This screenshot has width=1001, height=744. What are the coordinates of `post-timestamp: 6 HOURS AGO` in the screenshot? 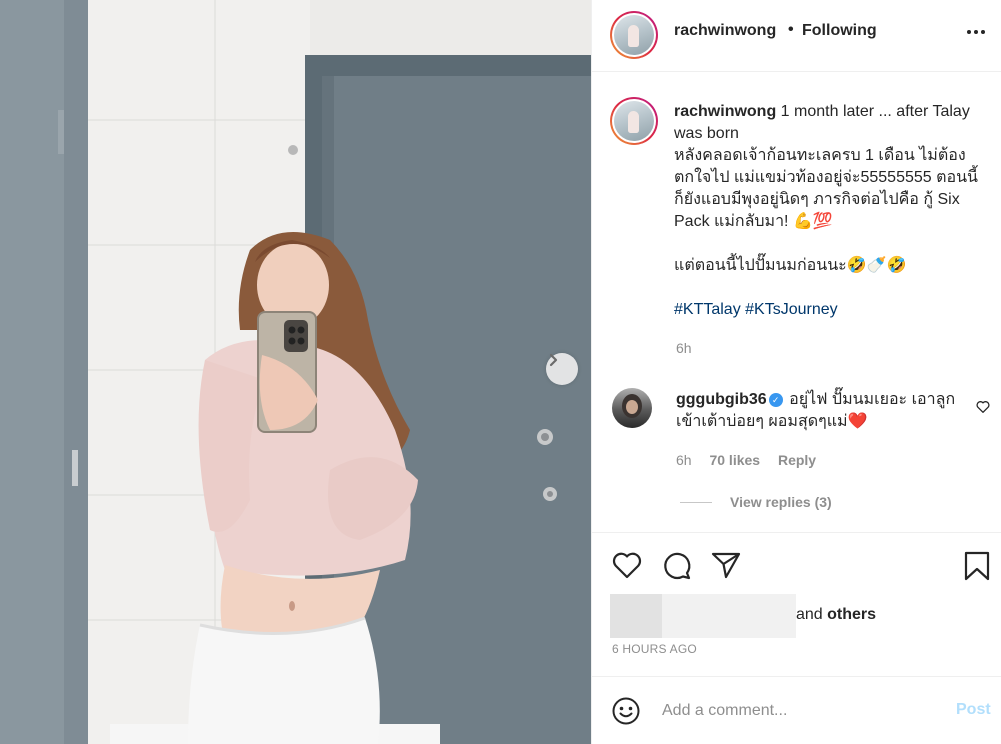 It's located at (654, 649).